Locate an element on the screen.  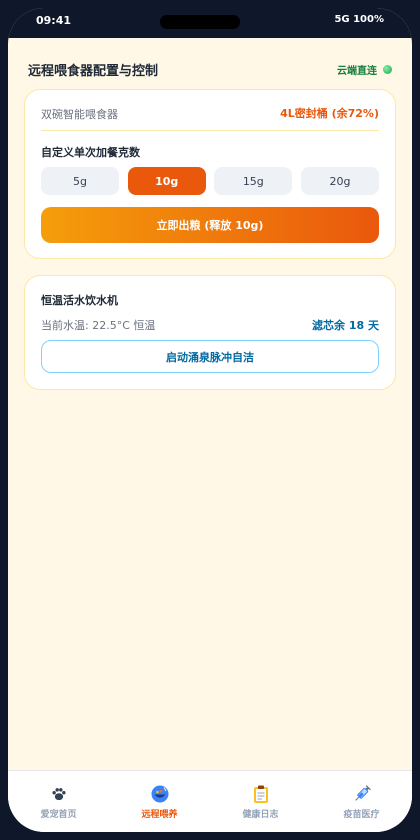
portion-option-10g: 10g is located at coordinates (166, 181).